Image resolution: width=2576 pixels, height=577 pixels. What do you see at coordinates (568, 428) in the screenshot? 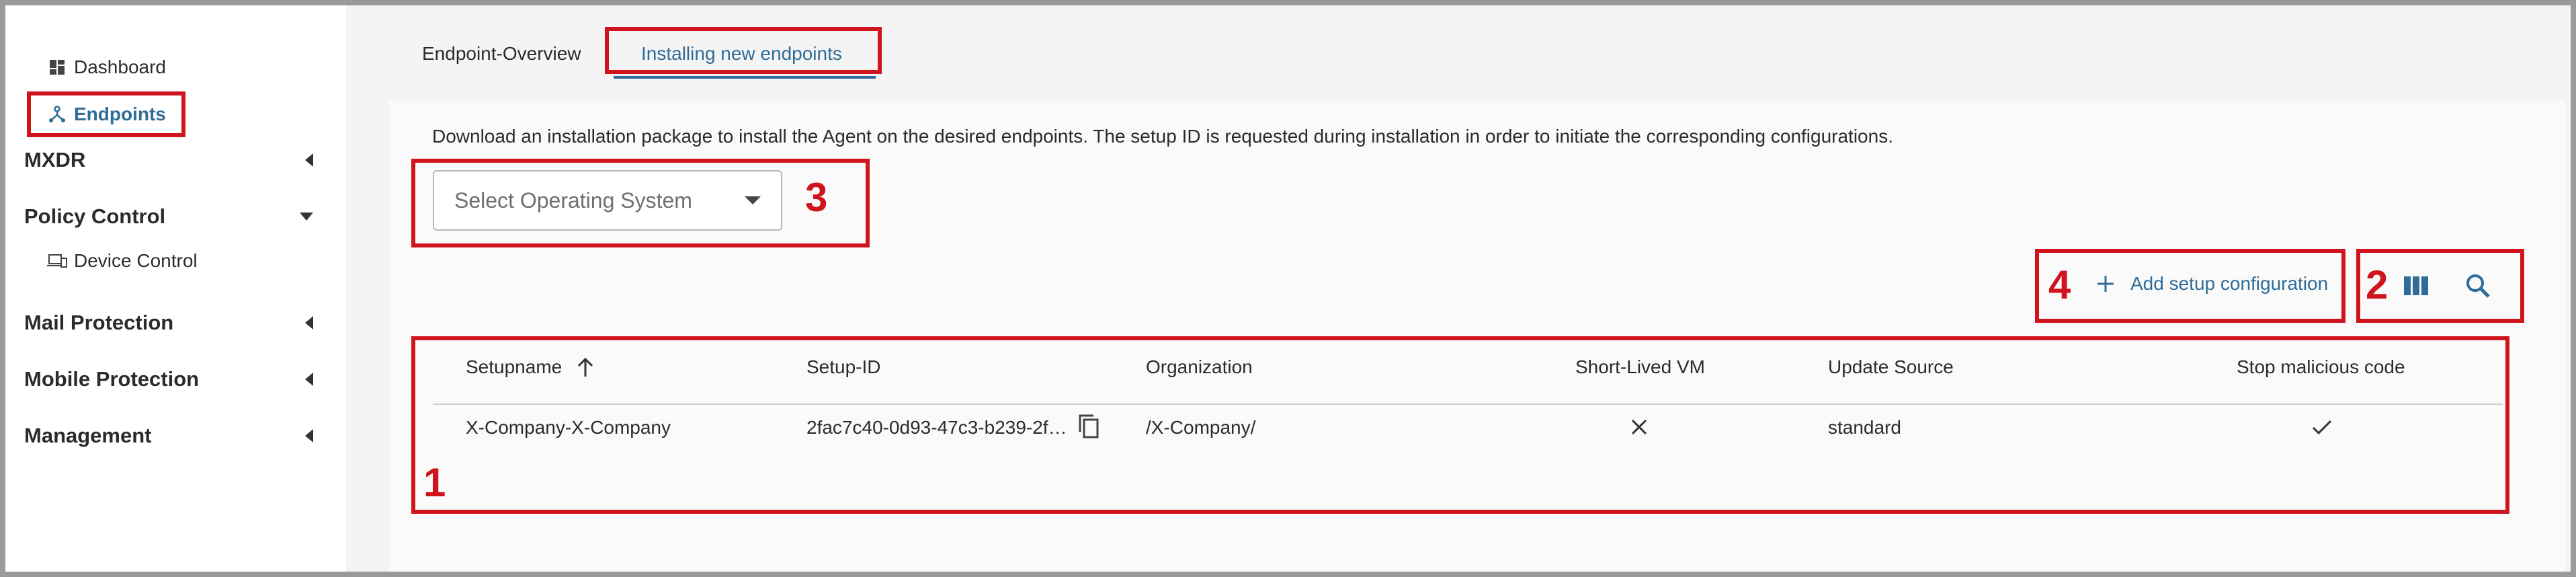
I see `cell-setupname: X-Company-X-Company` at bounding box center [568, 428].